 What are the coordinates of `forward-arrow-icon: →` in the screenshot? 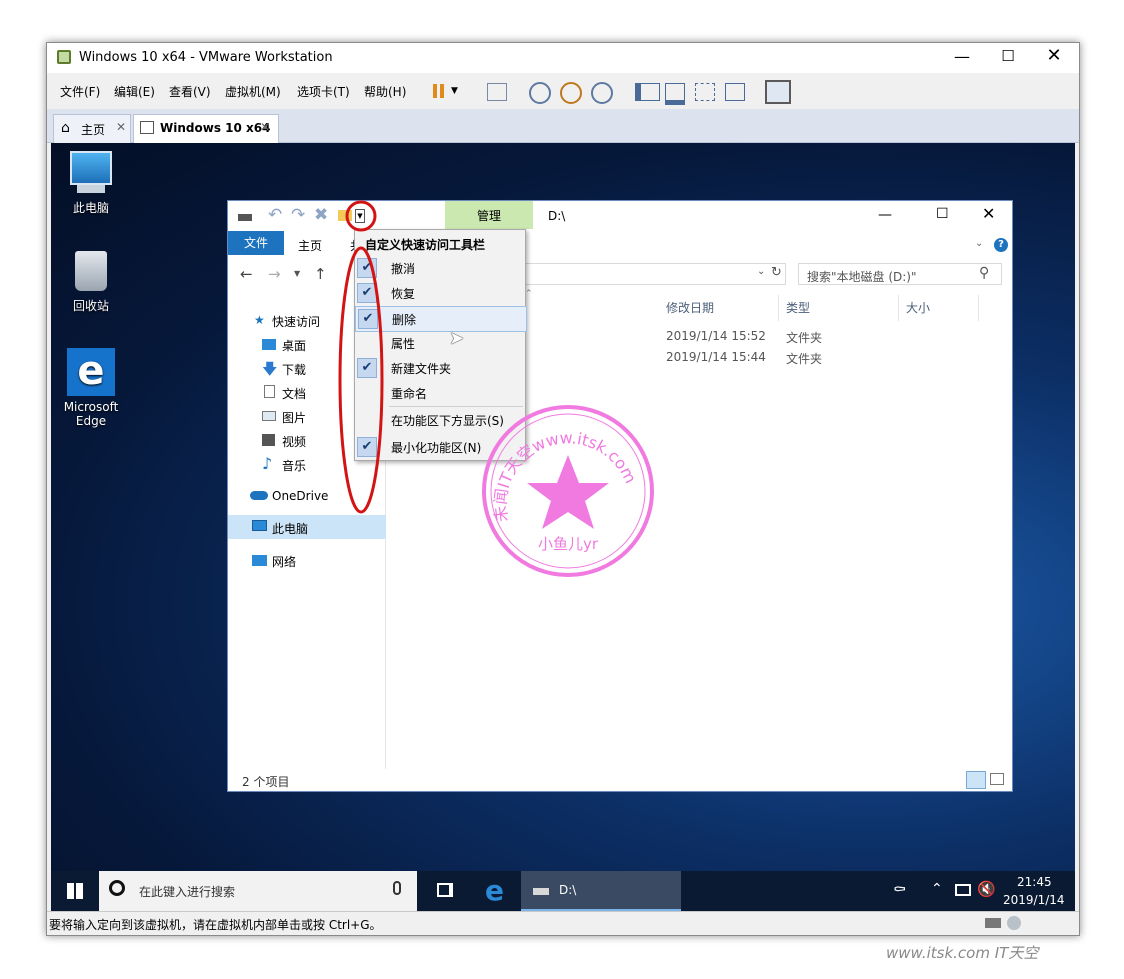 It's located at (274, 274).